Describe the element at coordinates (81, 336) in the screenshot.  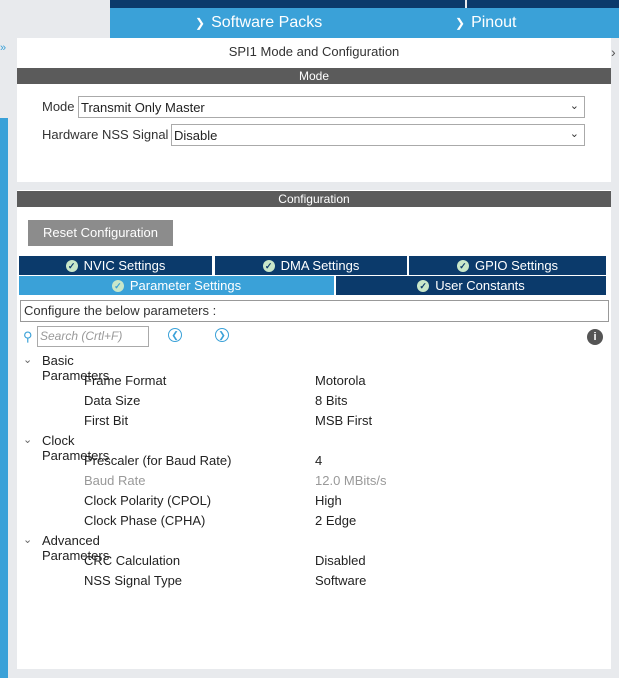
I see `search-placeholder: Search (Crtl+F)` at that location.